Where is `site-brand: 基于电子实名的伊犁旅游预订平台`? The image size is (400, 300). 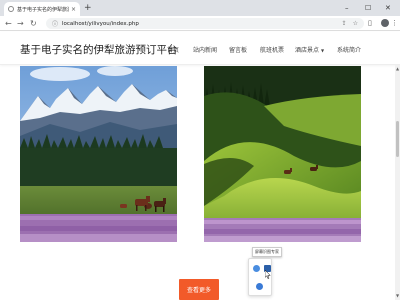 site-brand: 基于电子实名的伊犁旅游预订平台 is located at coordinates (99, 49).